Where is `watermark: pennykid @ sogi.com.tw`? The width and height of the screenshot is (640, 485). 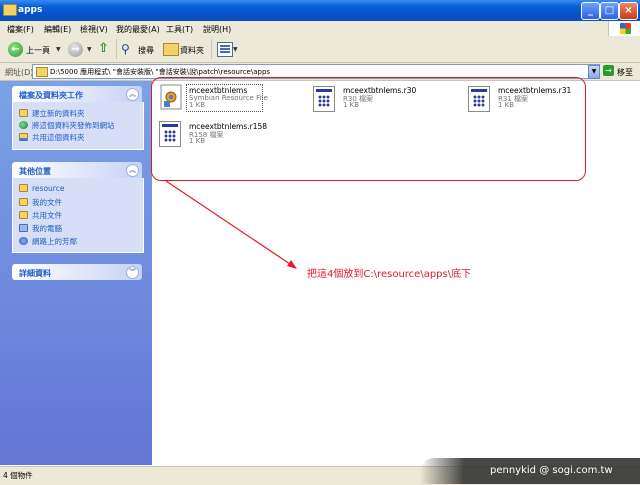 watermark: pennykid @ sogi.com.tw is located at coordinates (551, 470).